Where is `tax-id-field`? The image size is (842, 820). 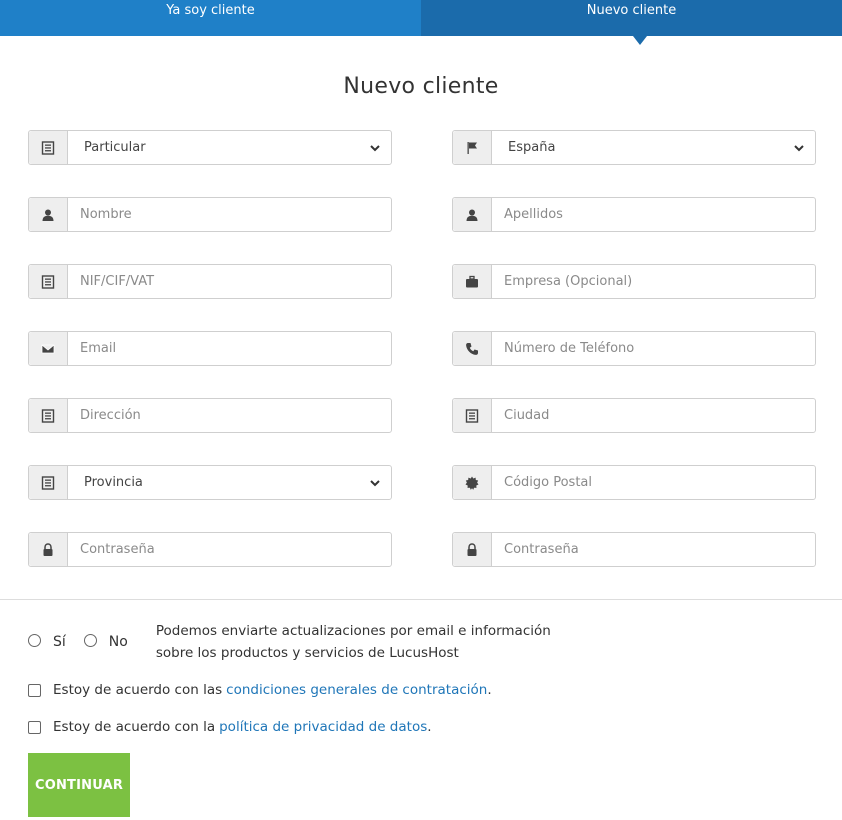 tax-id-field is located at coordinates (210, 281).